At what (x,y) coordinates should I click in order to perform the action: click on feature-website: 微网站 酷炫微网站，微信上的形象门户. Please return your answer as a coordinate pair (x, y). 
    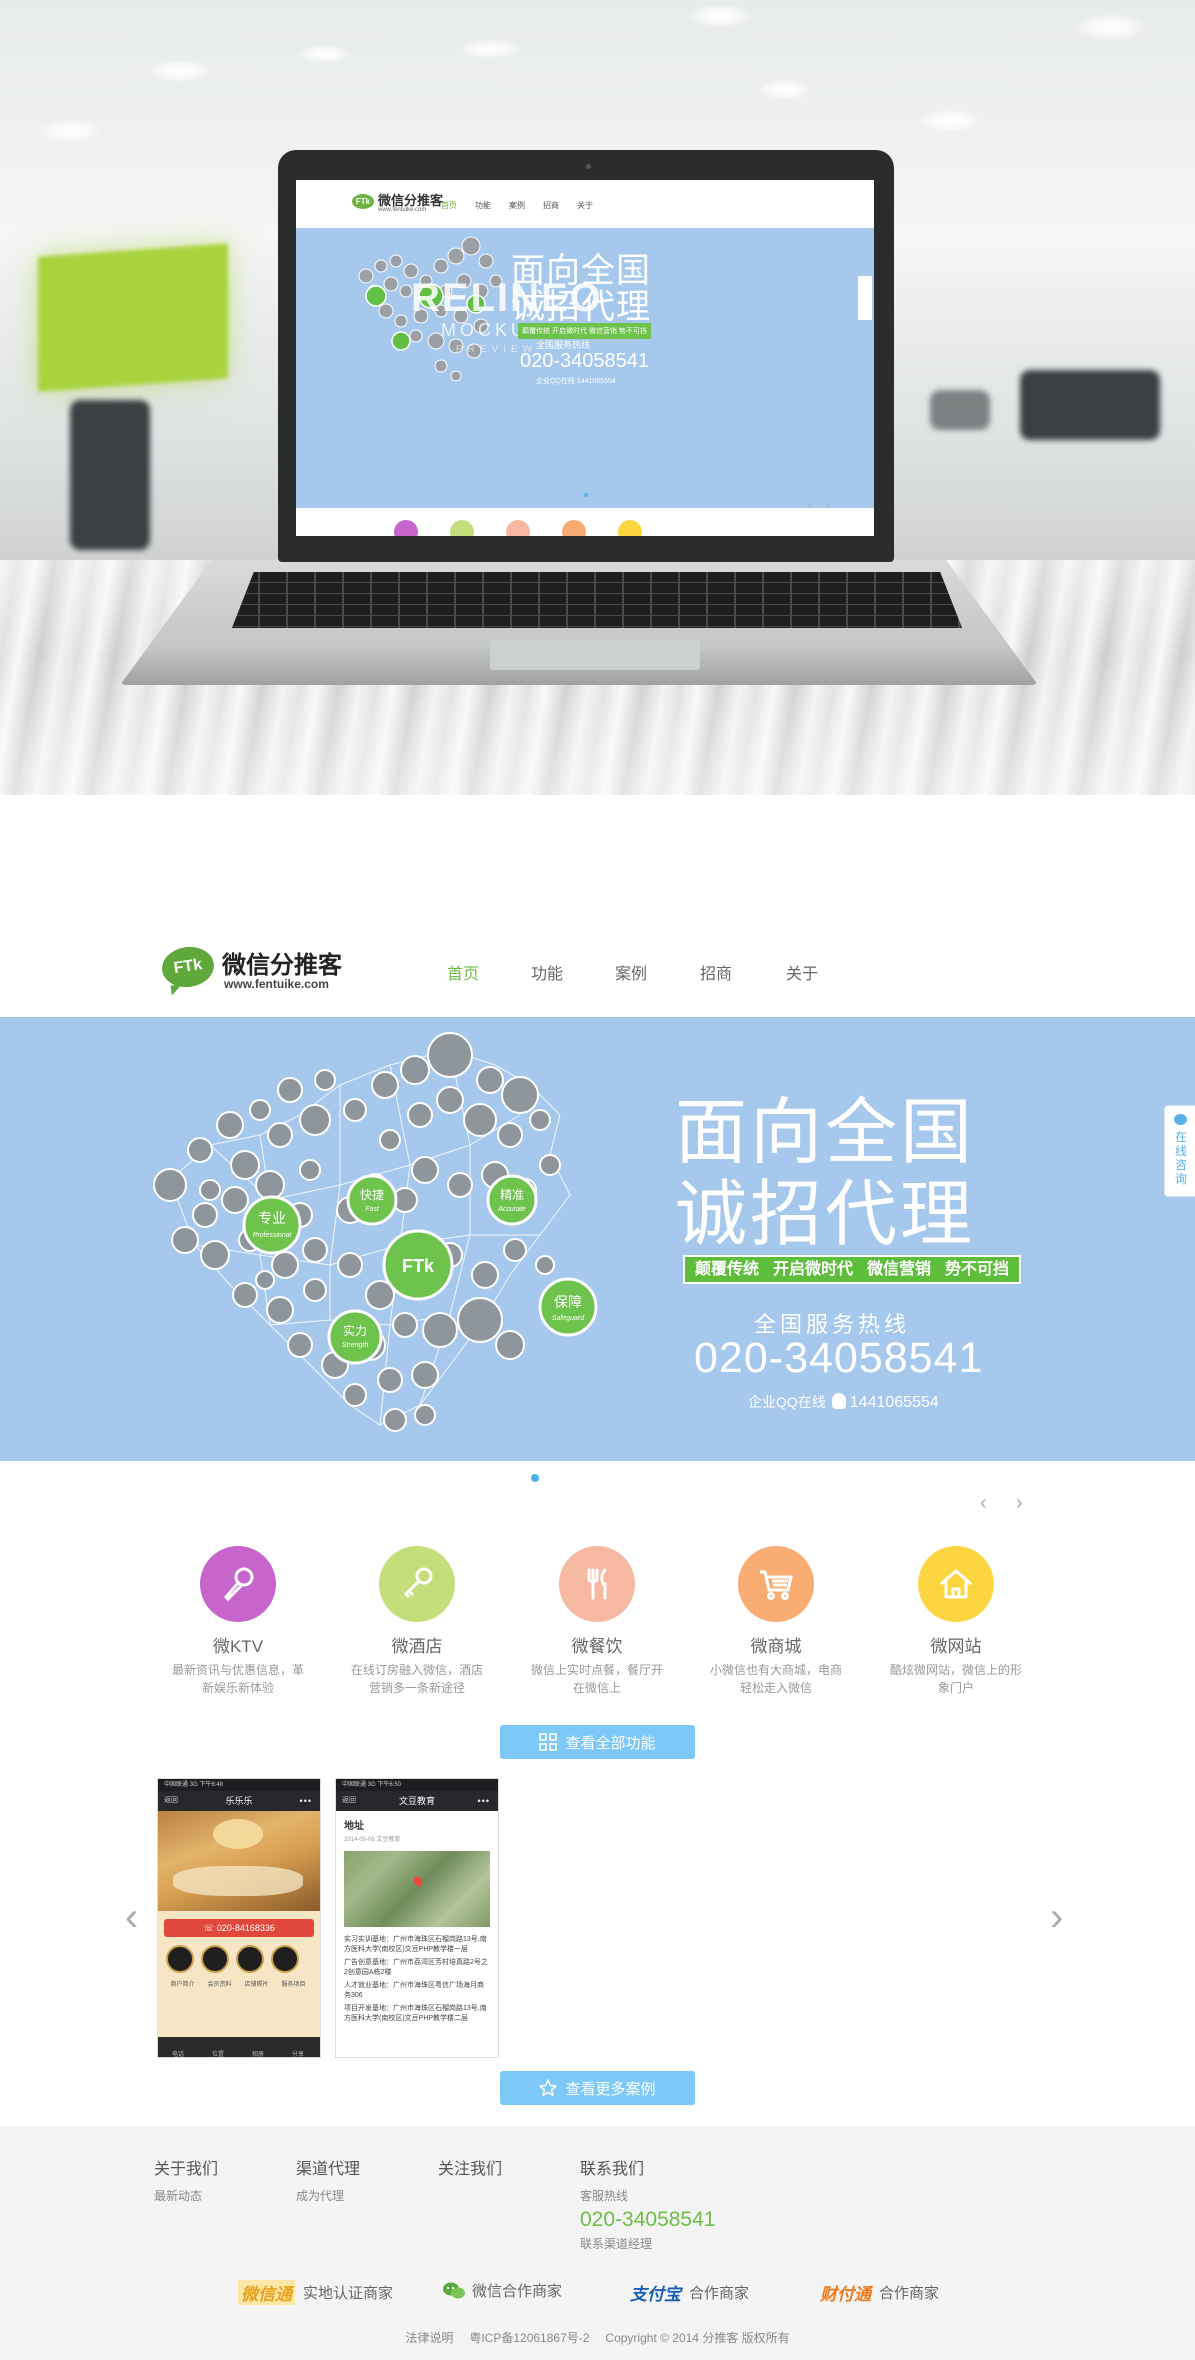
    Looking at the image, I should click on (956, 1621).